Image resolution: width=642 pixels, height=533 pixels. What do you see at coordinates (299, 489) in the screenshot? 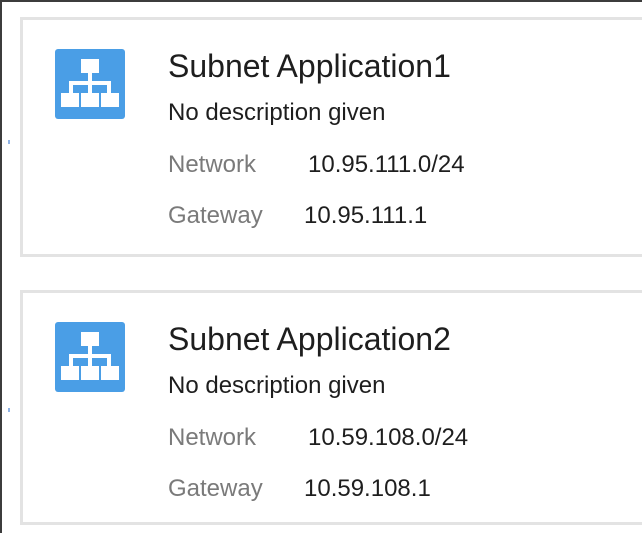
I see `gateway-row: Gateway 10.59.108.1` at bounding box center [299, 489].